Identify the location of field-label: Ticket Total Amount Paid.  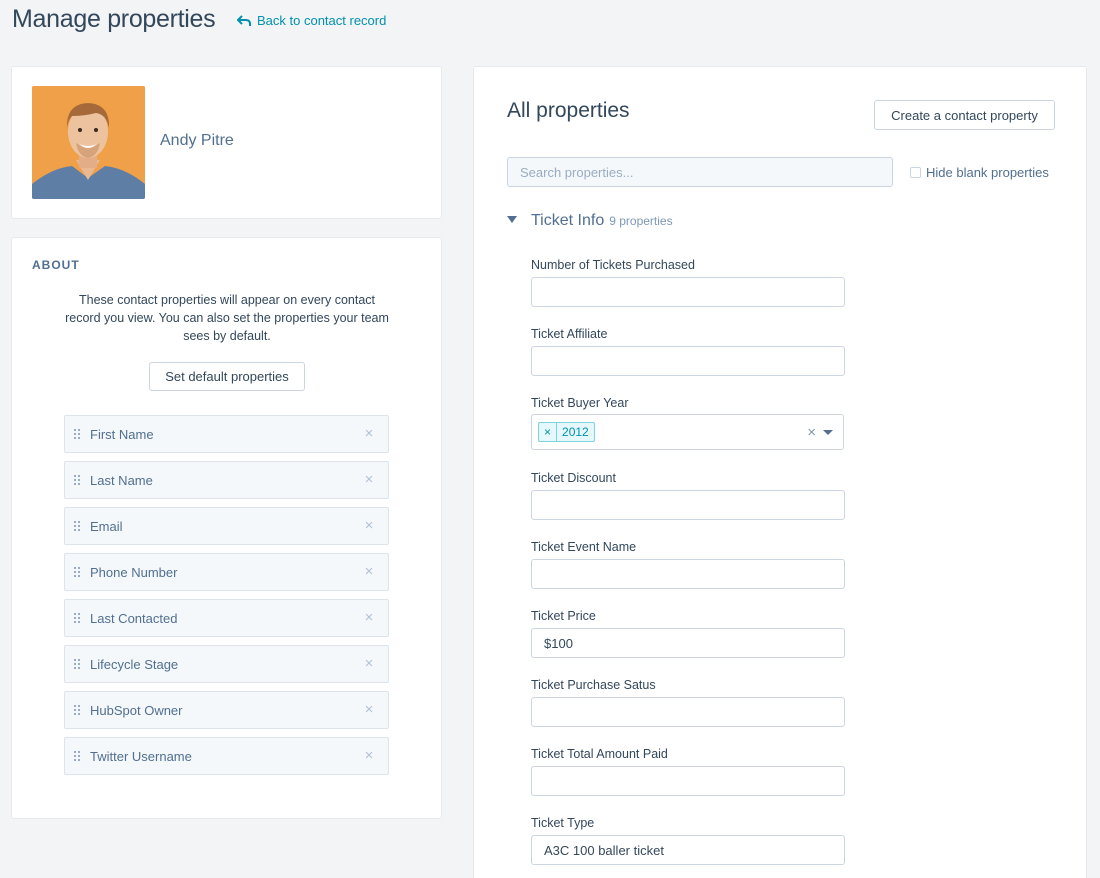
(599, 754).